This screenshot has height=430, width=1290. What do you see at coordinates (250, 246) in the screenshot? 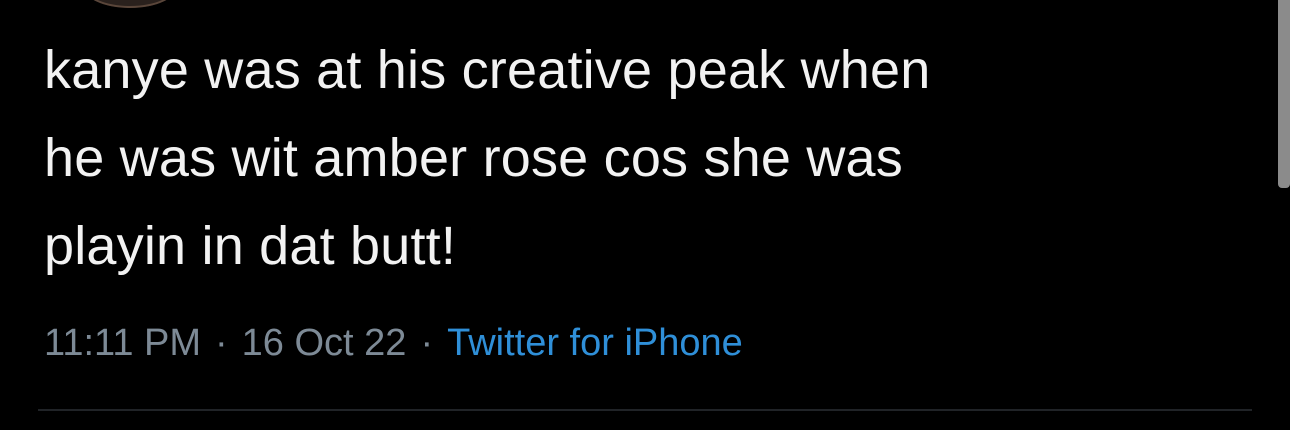
I see `tweet-text-line: playin in dat butt!` at bounding box center [250, 246].